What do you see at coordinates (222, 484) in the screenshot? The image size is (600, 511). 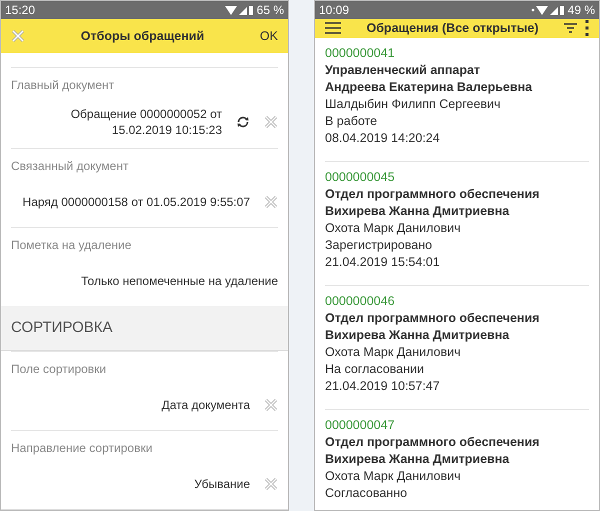 I see `field-value: Убывание` at bounding box center [222, 484].